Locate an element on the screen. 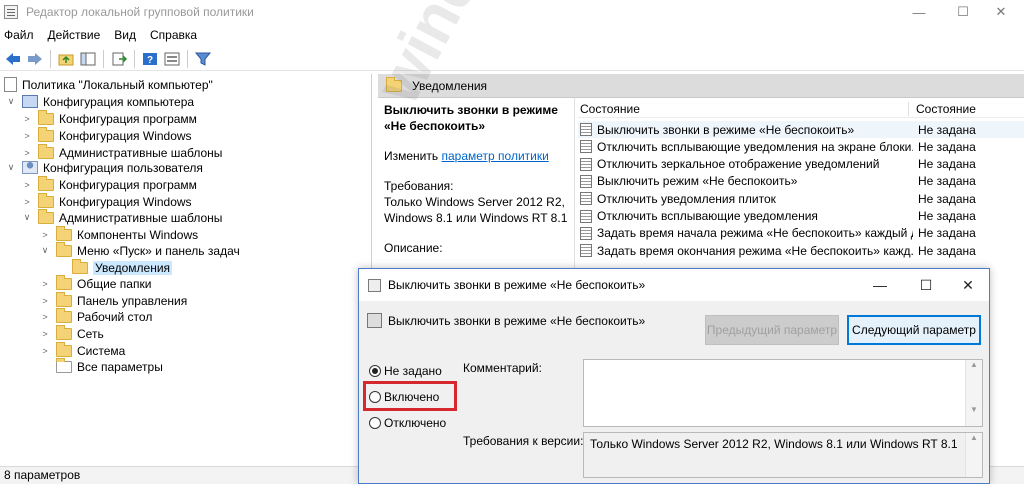 The width and height of the screenshot is (1024, 484). menu-help: Справка is located at coordinates (173, 35).